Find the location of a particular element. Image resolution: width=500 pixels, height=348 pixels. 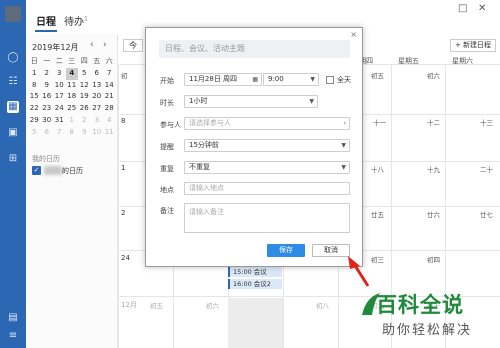

lunar-date: 初五 is located at coordinates (156, 306).